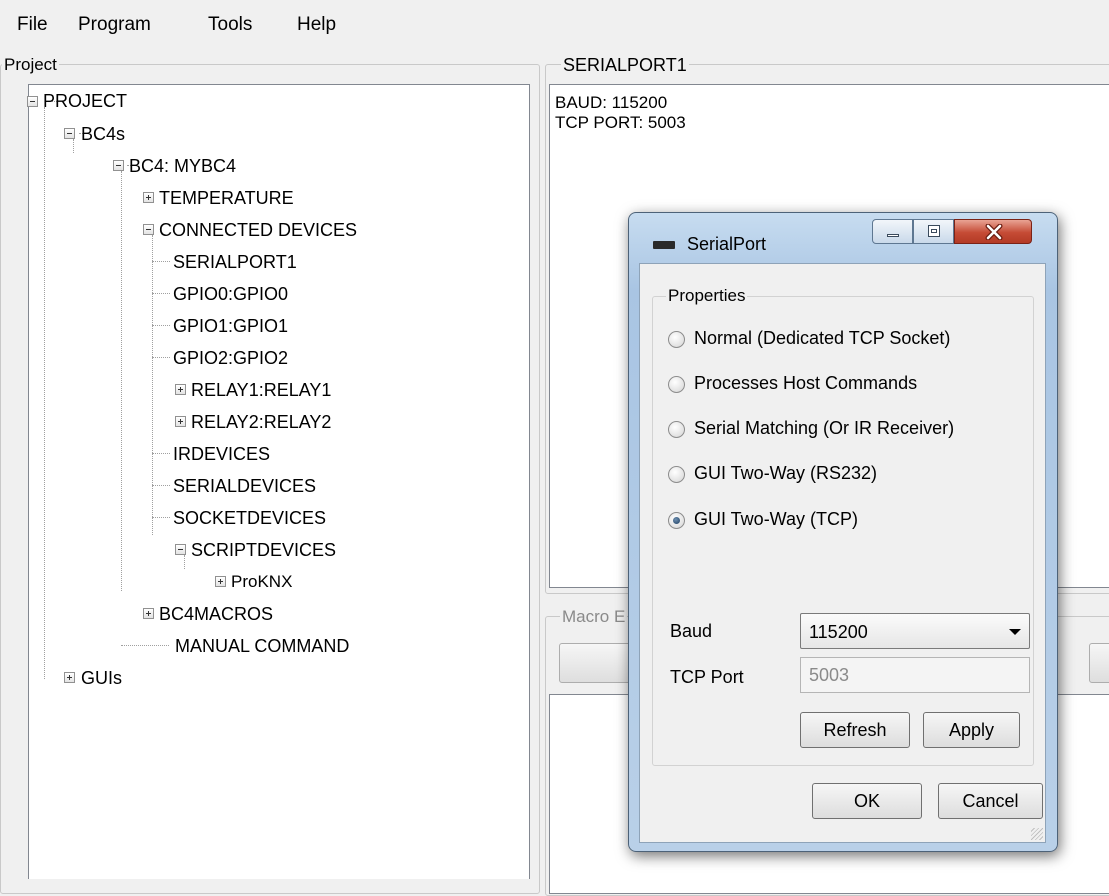 This screenshot has height=896, width=1109. I want to click on menu-bar: File Program Tools Help, so click(554, 24).